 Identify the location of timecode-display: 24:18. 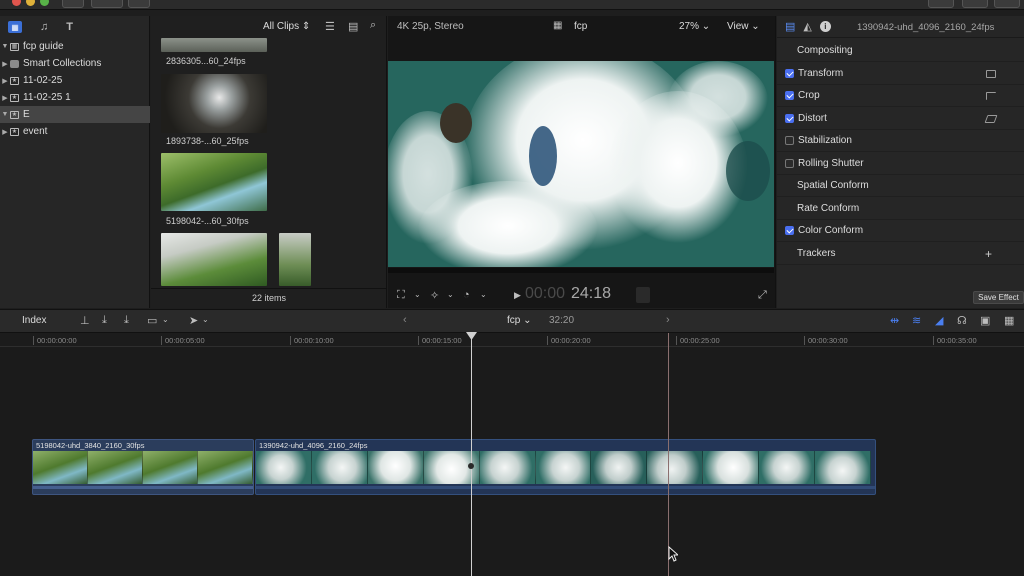
(591, 294).